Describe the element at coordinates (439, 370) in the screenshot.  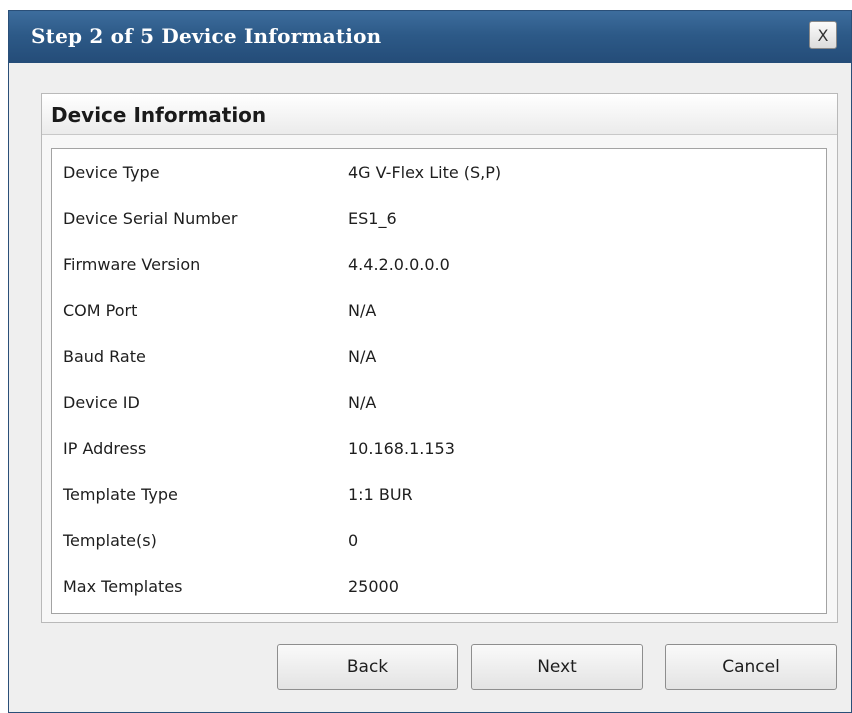
I see `row-baud-rate: Baud Rate N/A` at that location.